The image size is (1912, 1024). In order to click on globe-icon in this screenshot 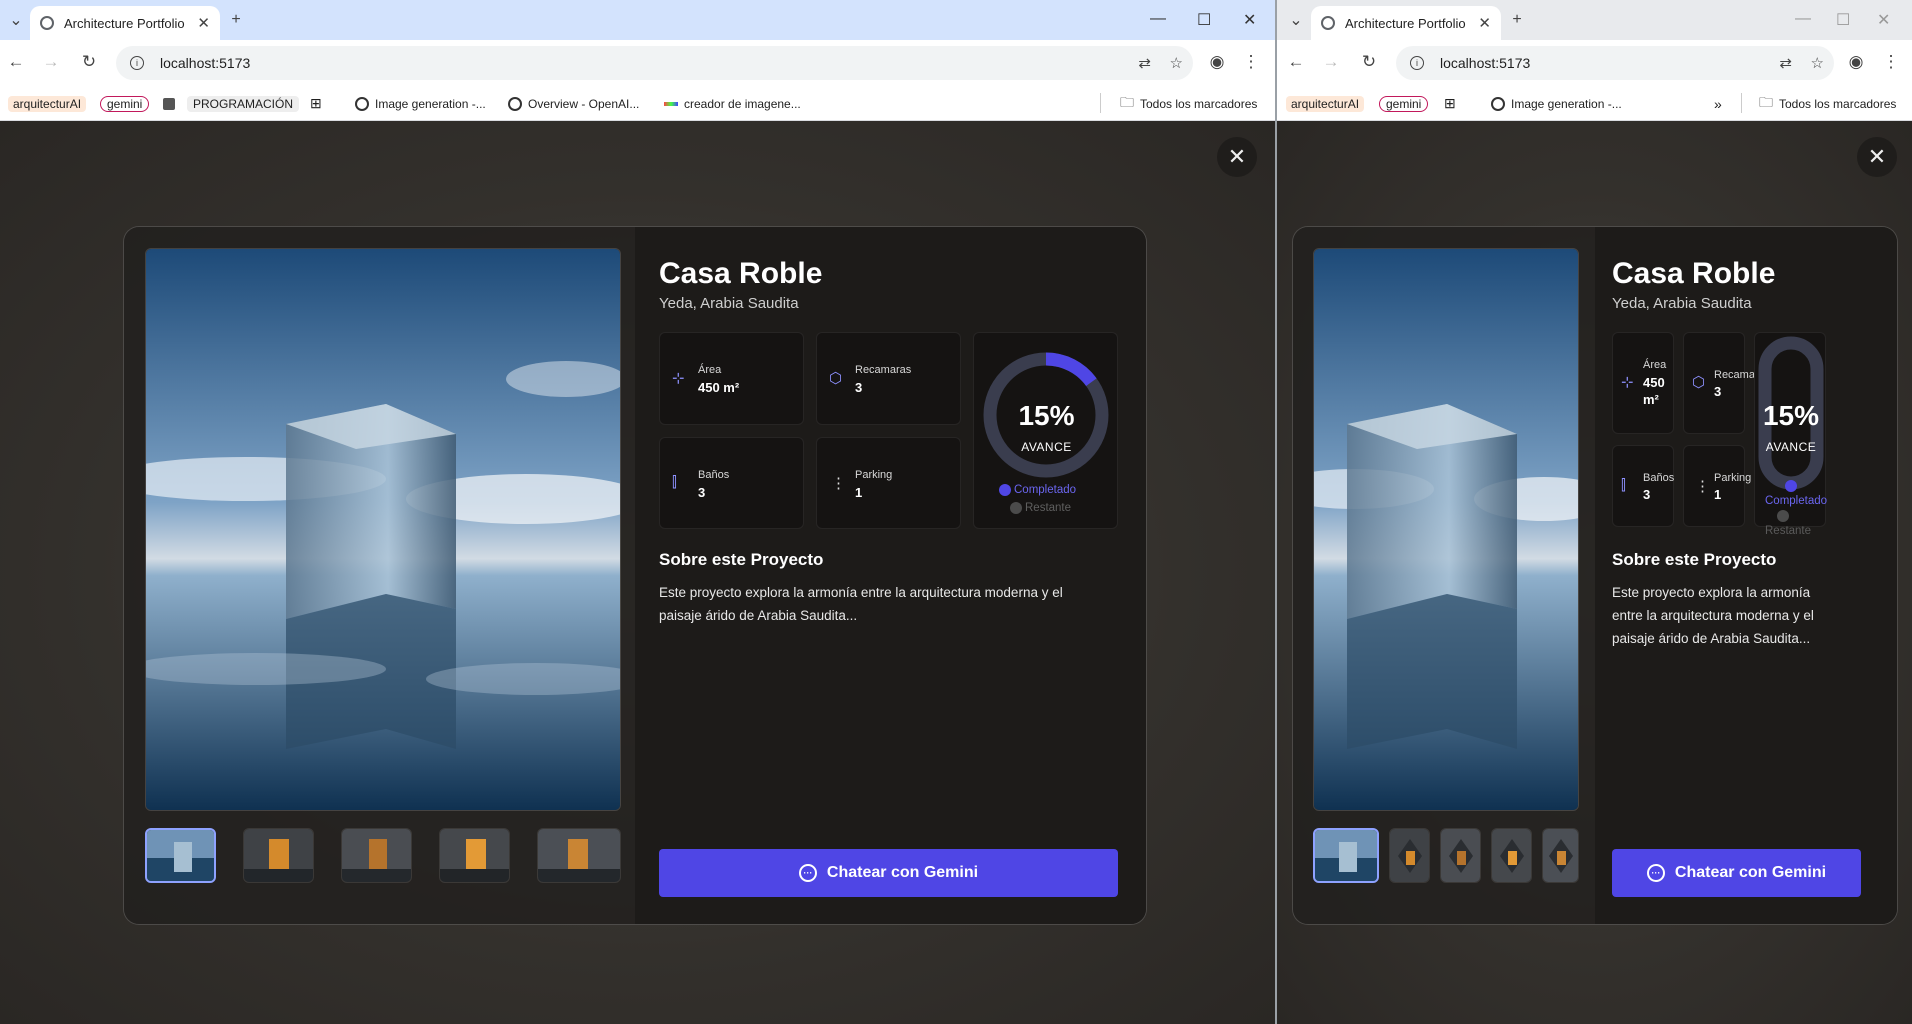, I will do `click(47, 23)`.